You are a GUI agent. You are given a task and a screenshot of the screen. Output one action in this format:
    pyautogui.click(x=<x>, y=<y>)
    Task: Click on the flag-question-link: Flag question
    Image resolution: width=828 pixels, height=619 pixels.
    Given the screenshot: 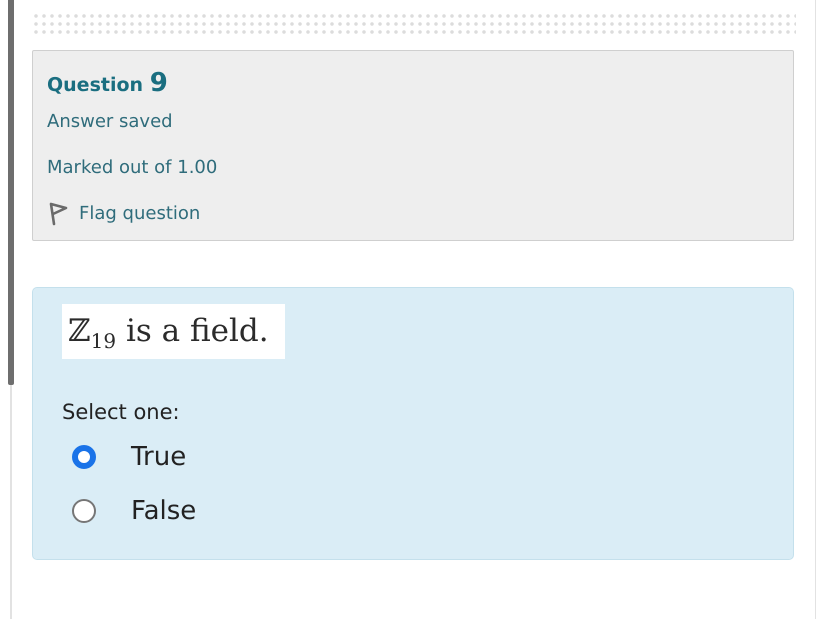 What is the action you would take?
    pyautogui.click(x=123, y=214)
    